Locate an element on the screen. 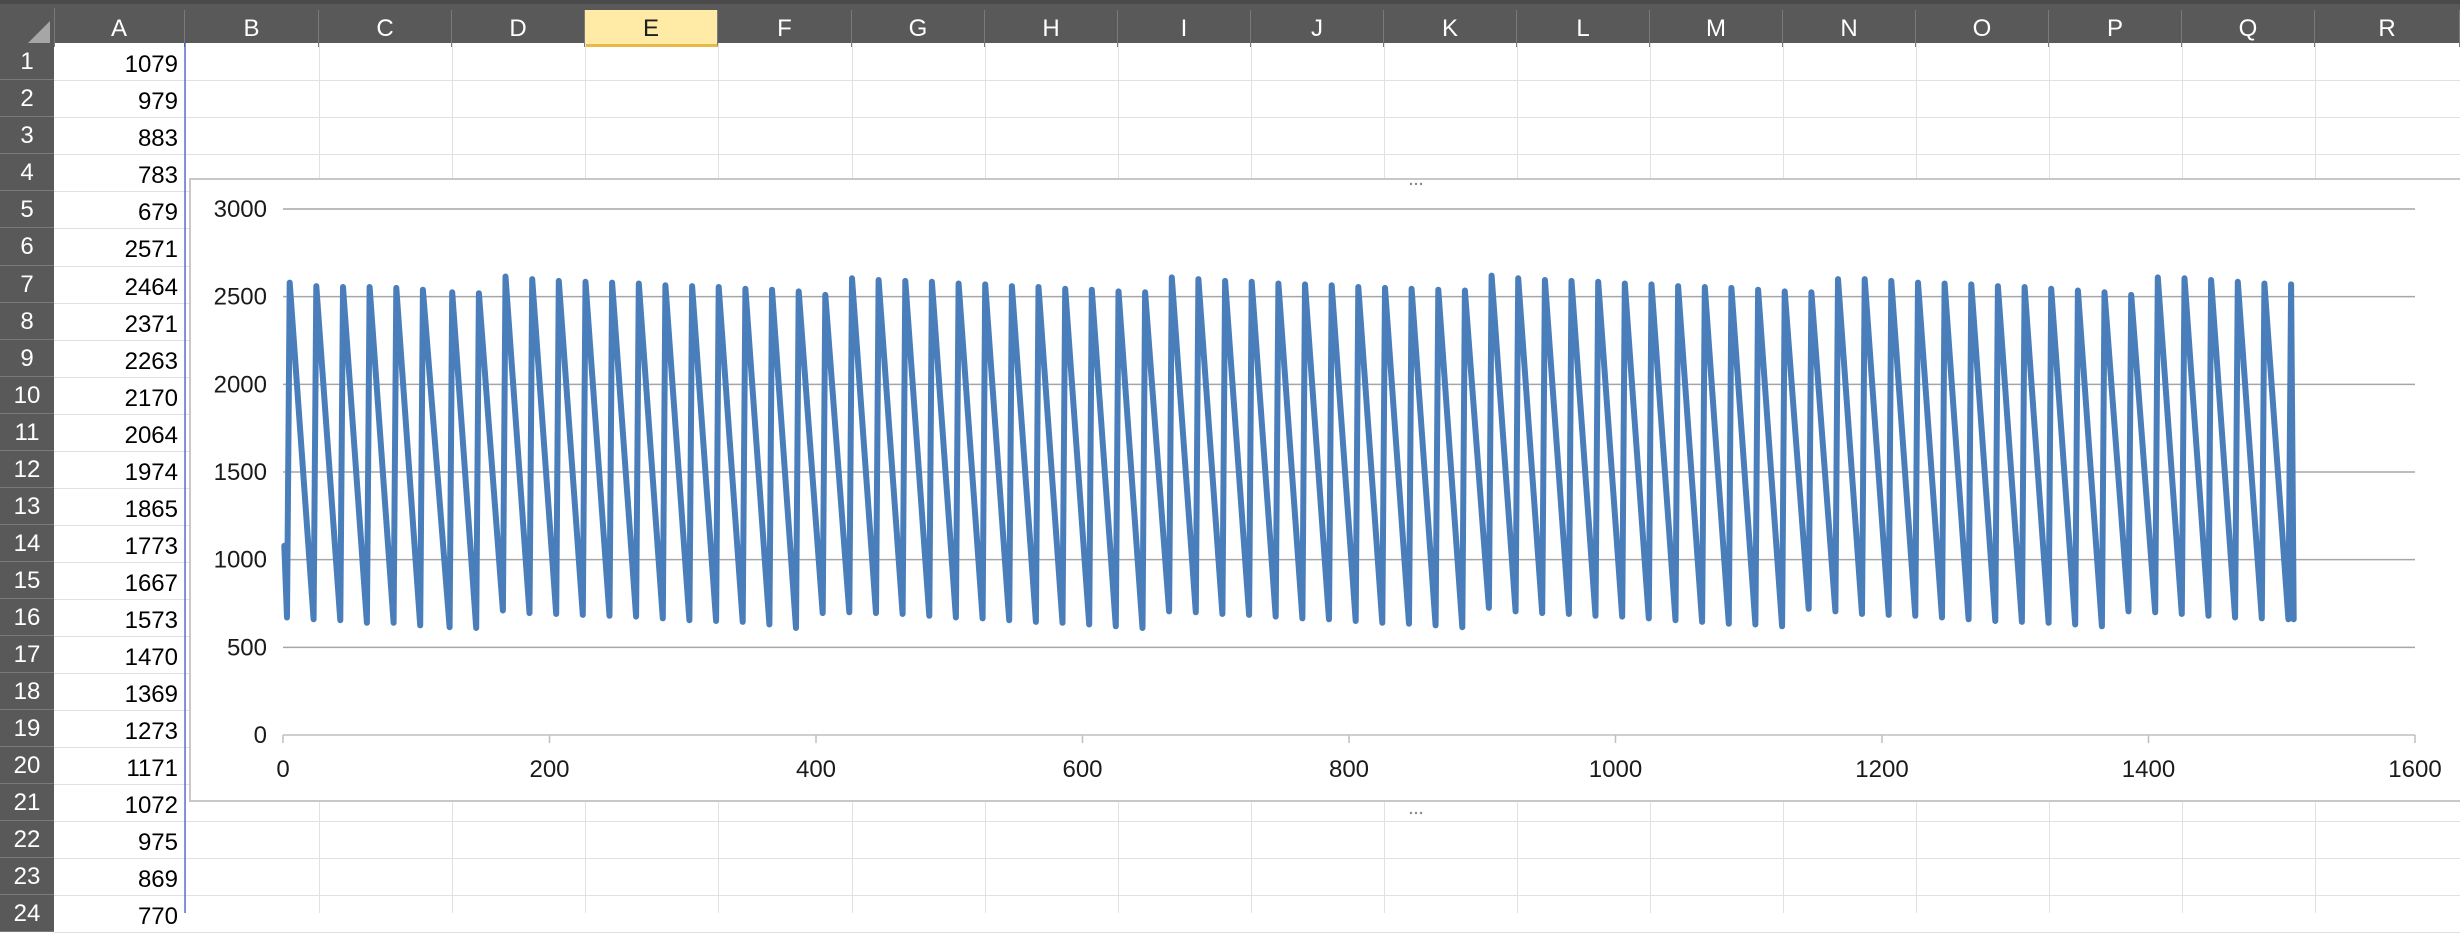 The height and width of the screenshot is (938, 2460). column-header-i: I is located at coordinates (1184, 28).